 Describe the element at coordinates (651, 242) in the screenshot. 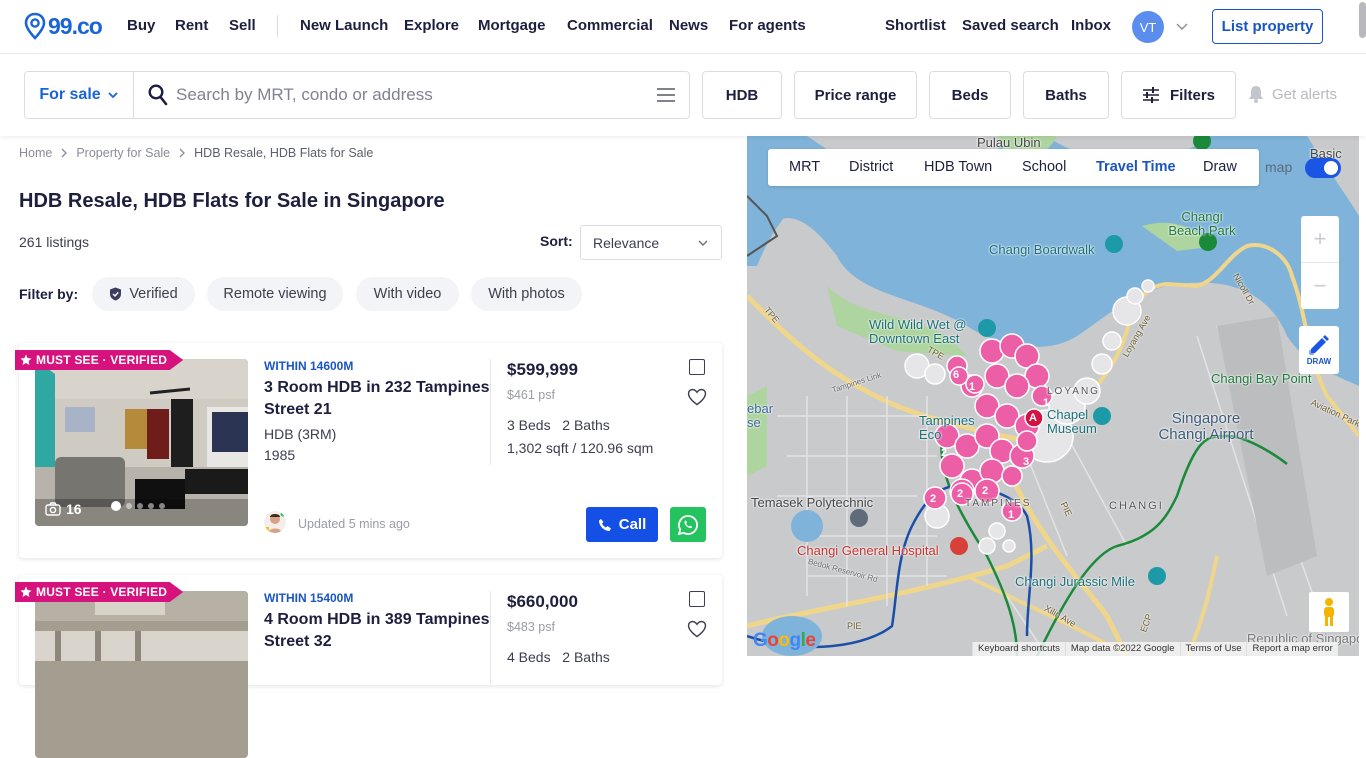

I see `sort-dropdown: Relevance` at that location.